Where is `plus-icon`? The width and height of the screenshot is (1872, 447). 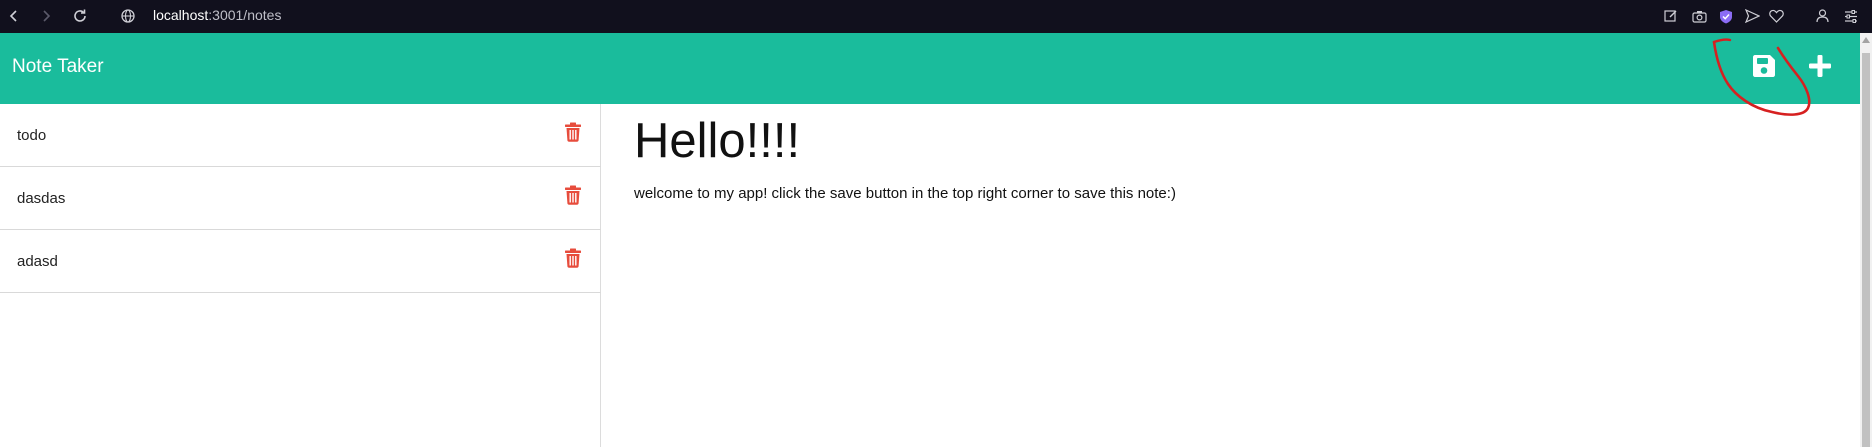
plus-icon is located at coordinates (1820, 66).